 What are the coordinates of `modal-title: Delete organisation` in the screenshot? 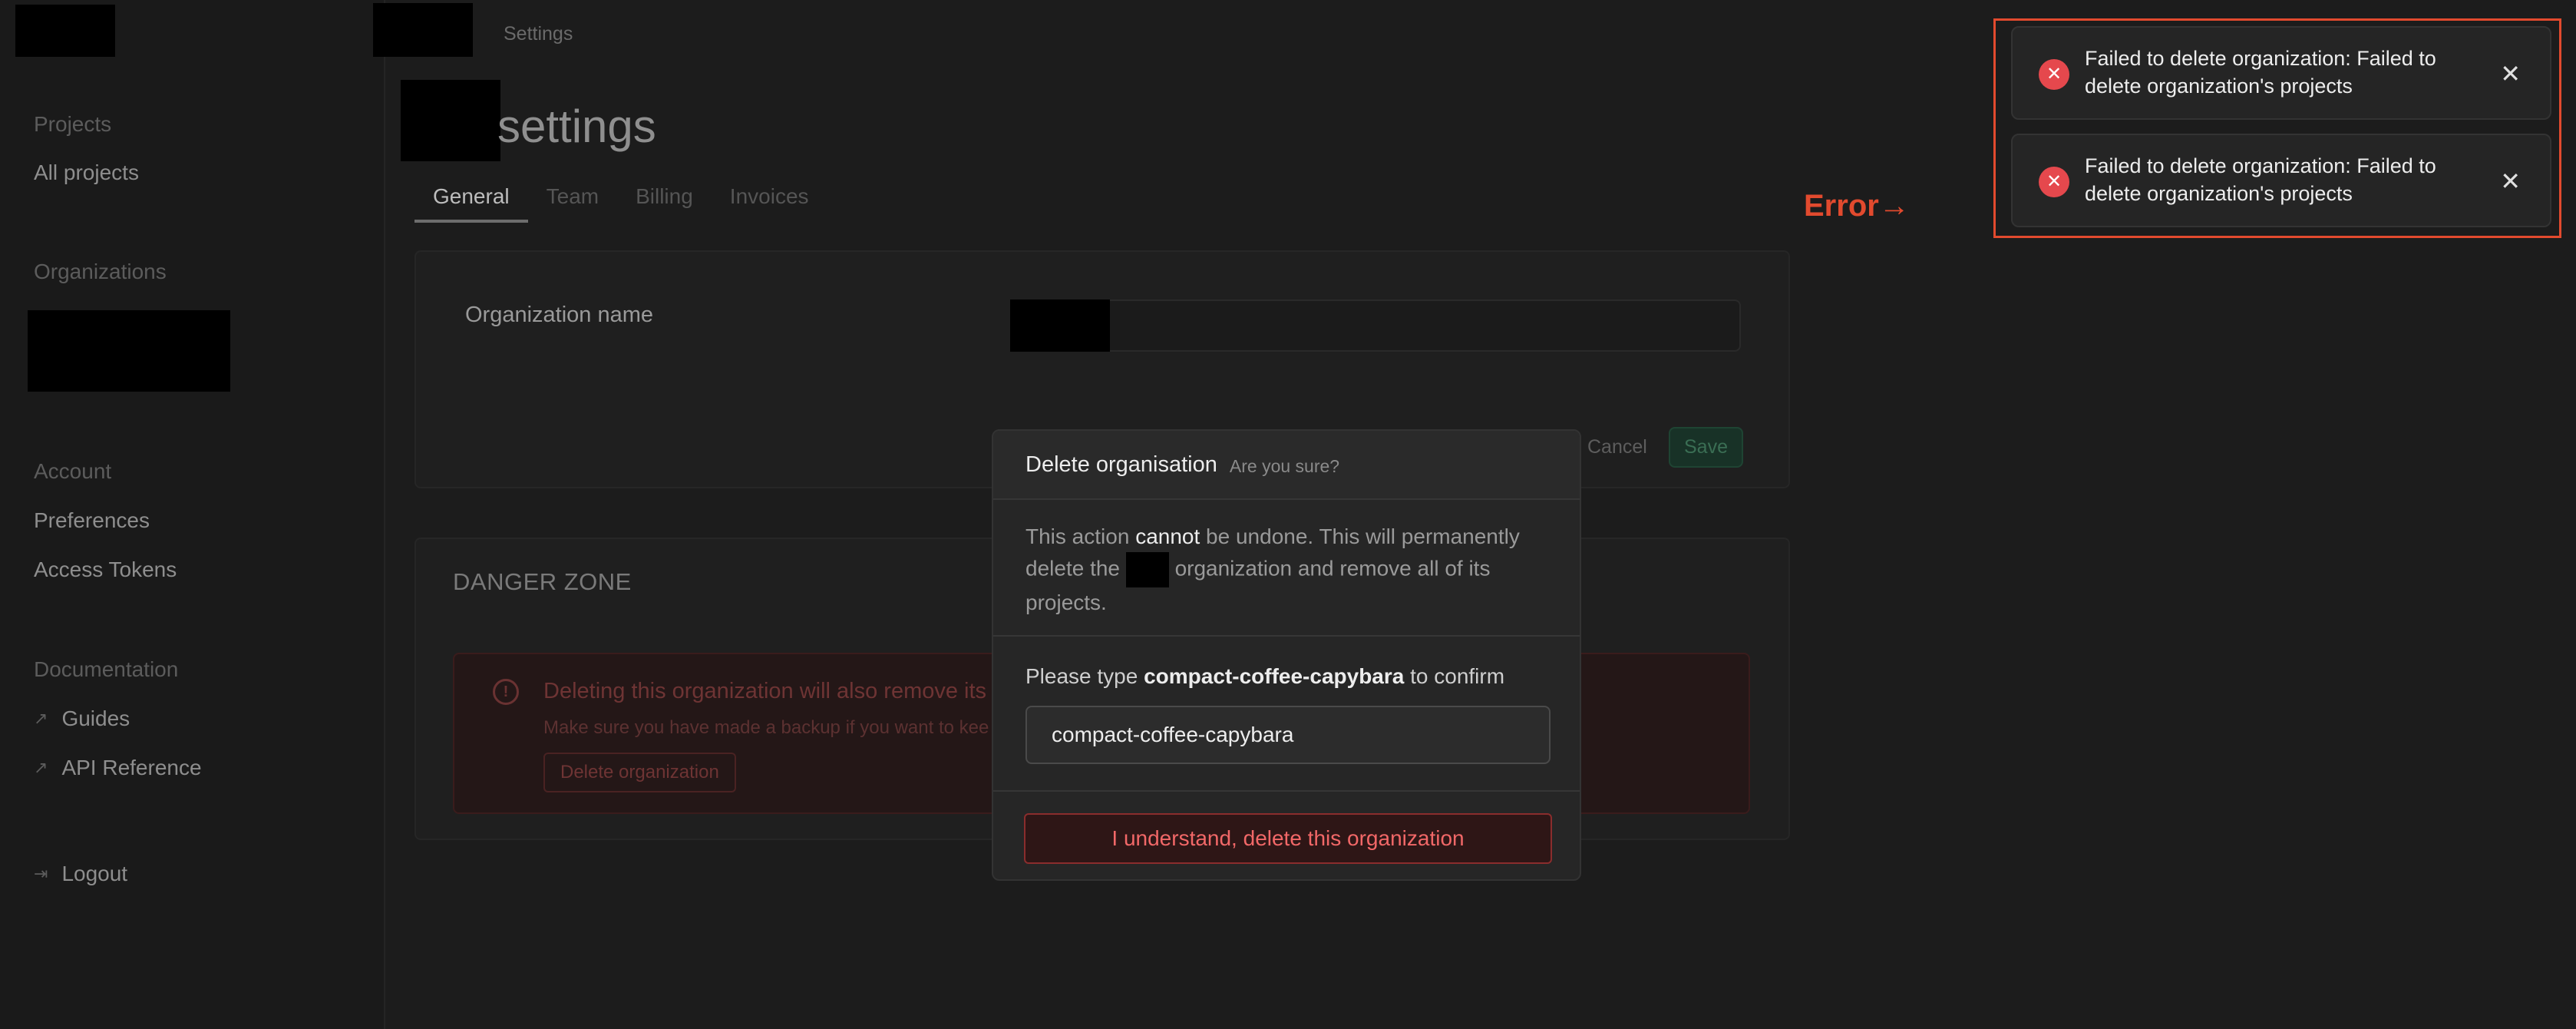 It's located at (1121, 464).